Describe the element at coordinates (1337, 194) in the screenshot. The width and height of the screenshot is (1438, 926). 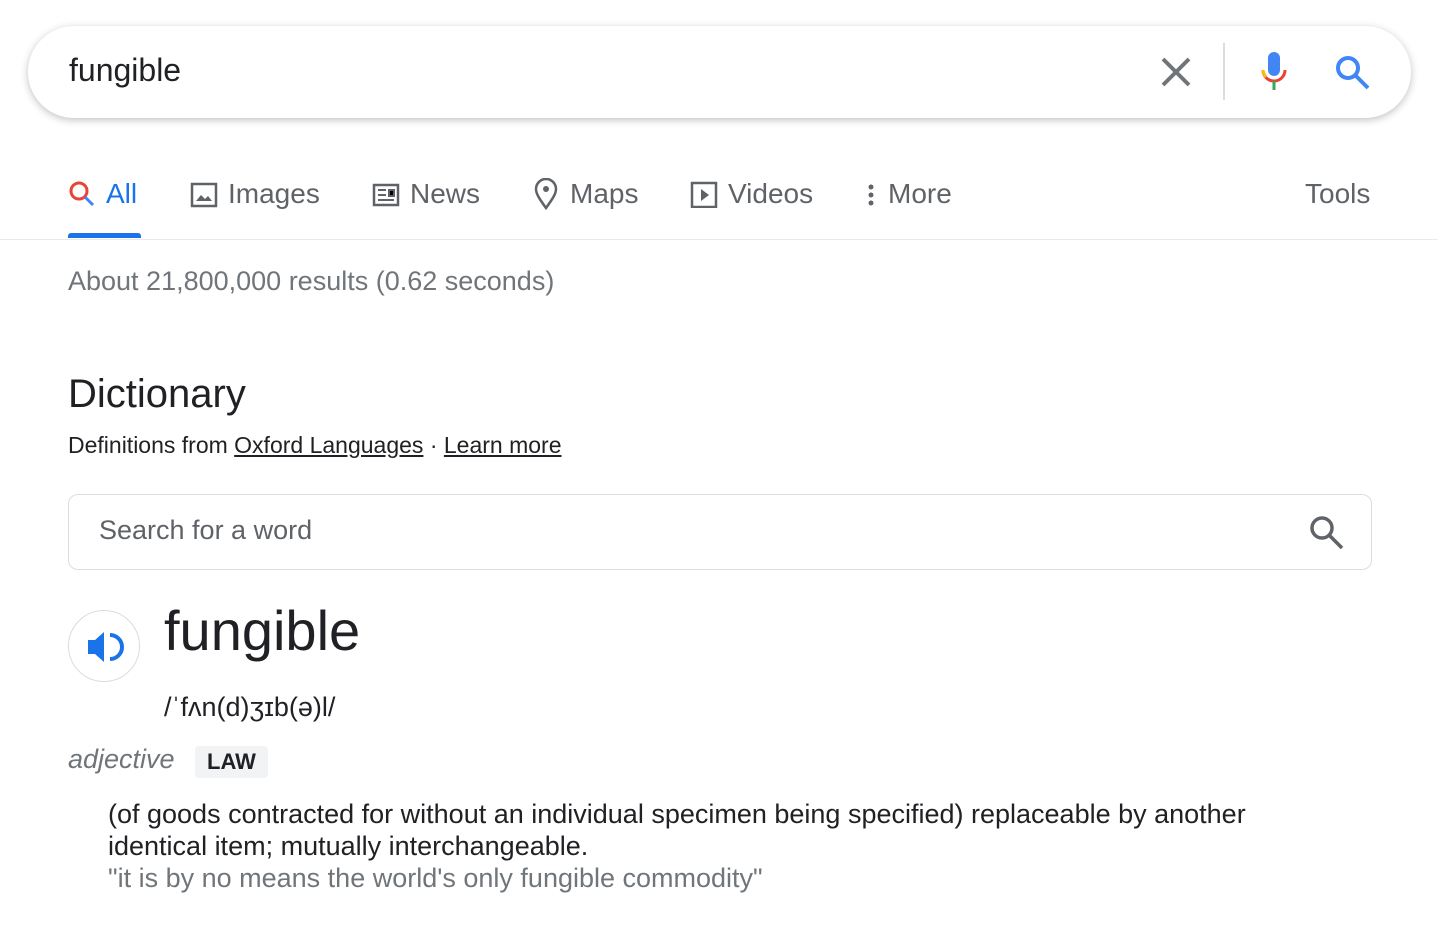
I see `tools-button: Tools` at that location.